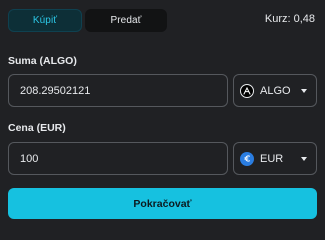 Image resolution: width=325 pixels, height=240 pixels. Describe the element at coordinates (272, 158) in the screenshot. I see `price-currency-code: EUR` at that location.